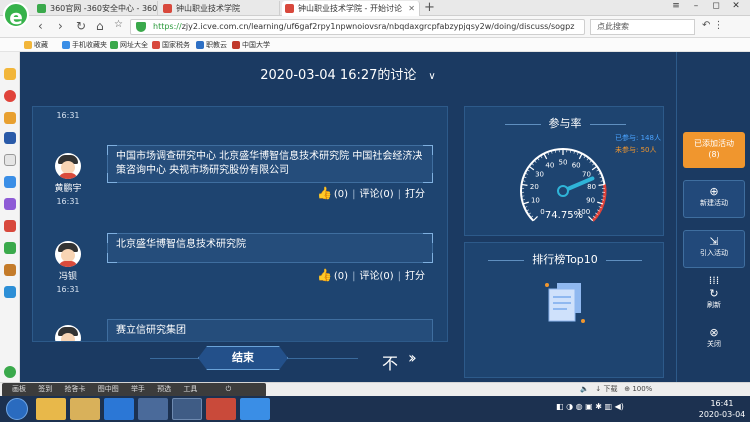 Image resolution: width=750 pixels, height=422 pixels. I want to click on sidebar-chat-icon, so click(10, 182).